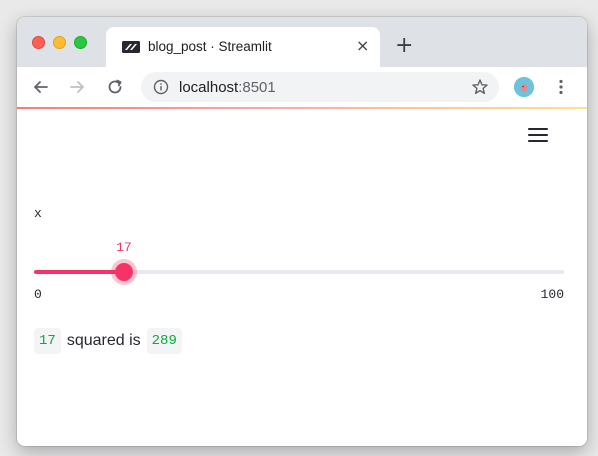 This screenshot has height=456, width=598. I want to click on star-icon, so click(480, 87).